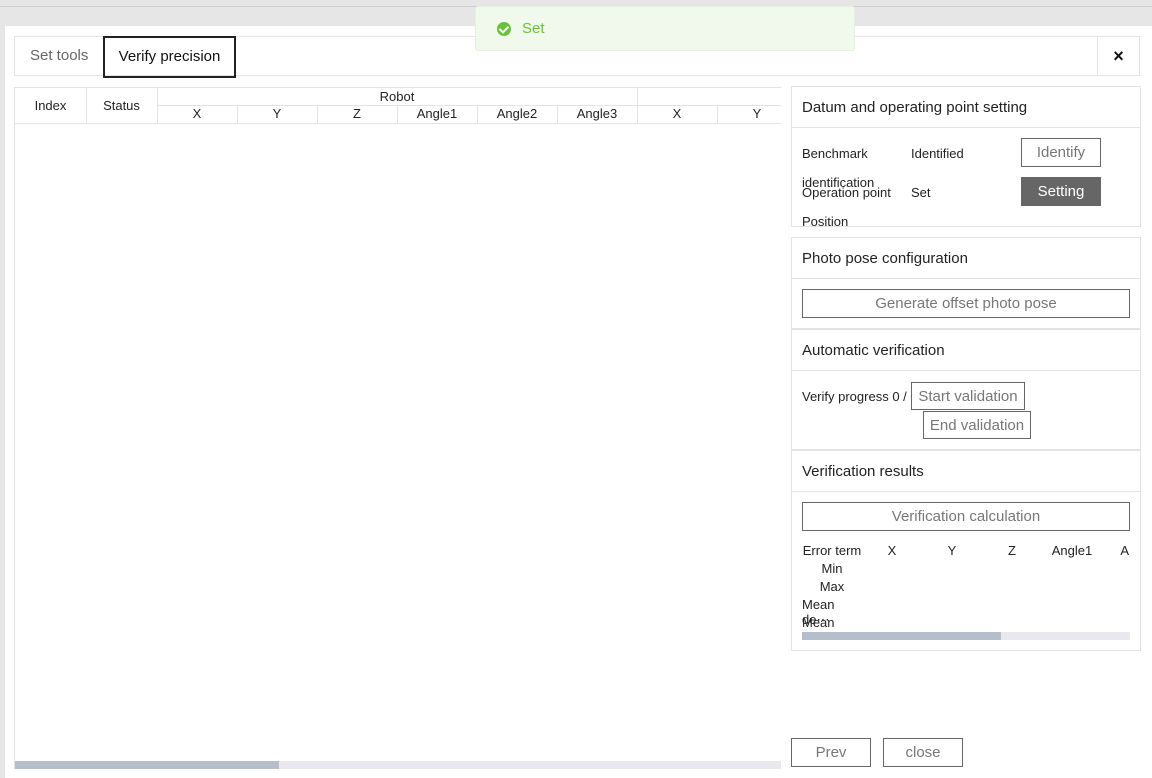 The image size is (1152, 778). What do you see at coordinates (831, 752) in the screenshot?
I see `prev-button: Prev` at bounding box center [831, 752].